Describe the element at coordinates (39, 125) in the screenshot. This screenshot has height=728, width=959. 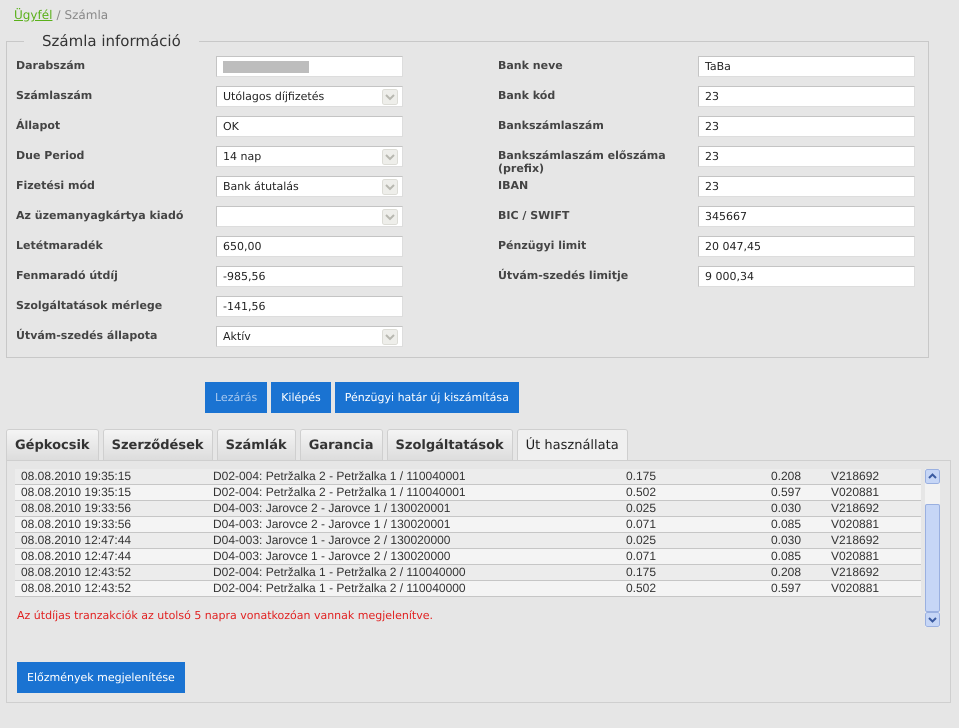
I see `field-label: Állapot` at that location.